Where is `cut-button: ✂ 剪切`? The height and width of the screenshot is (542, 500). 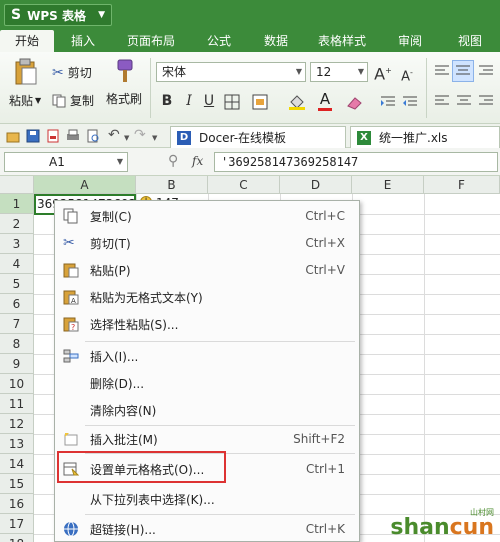 cut-button: ✂ 剪切 is located at coordinates (72, 72).